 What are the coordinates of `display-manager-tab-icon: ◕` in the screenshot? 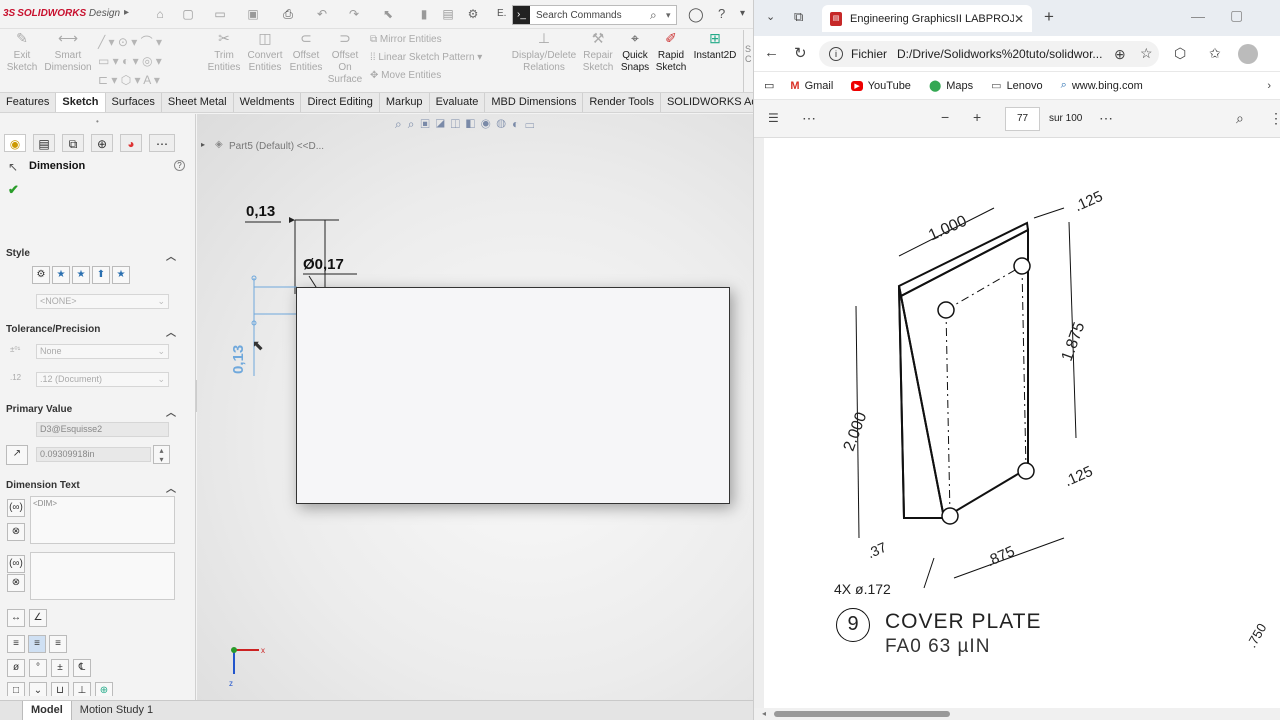 It's located at (131, 143).